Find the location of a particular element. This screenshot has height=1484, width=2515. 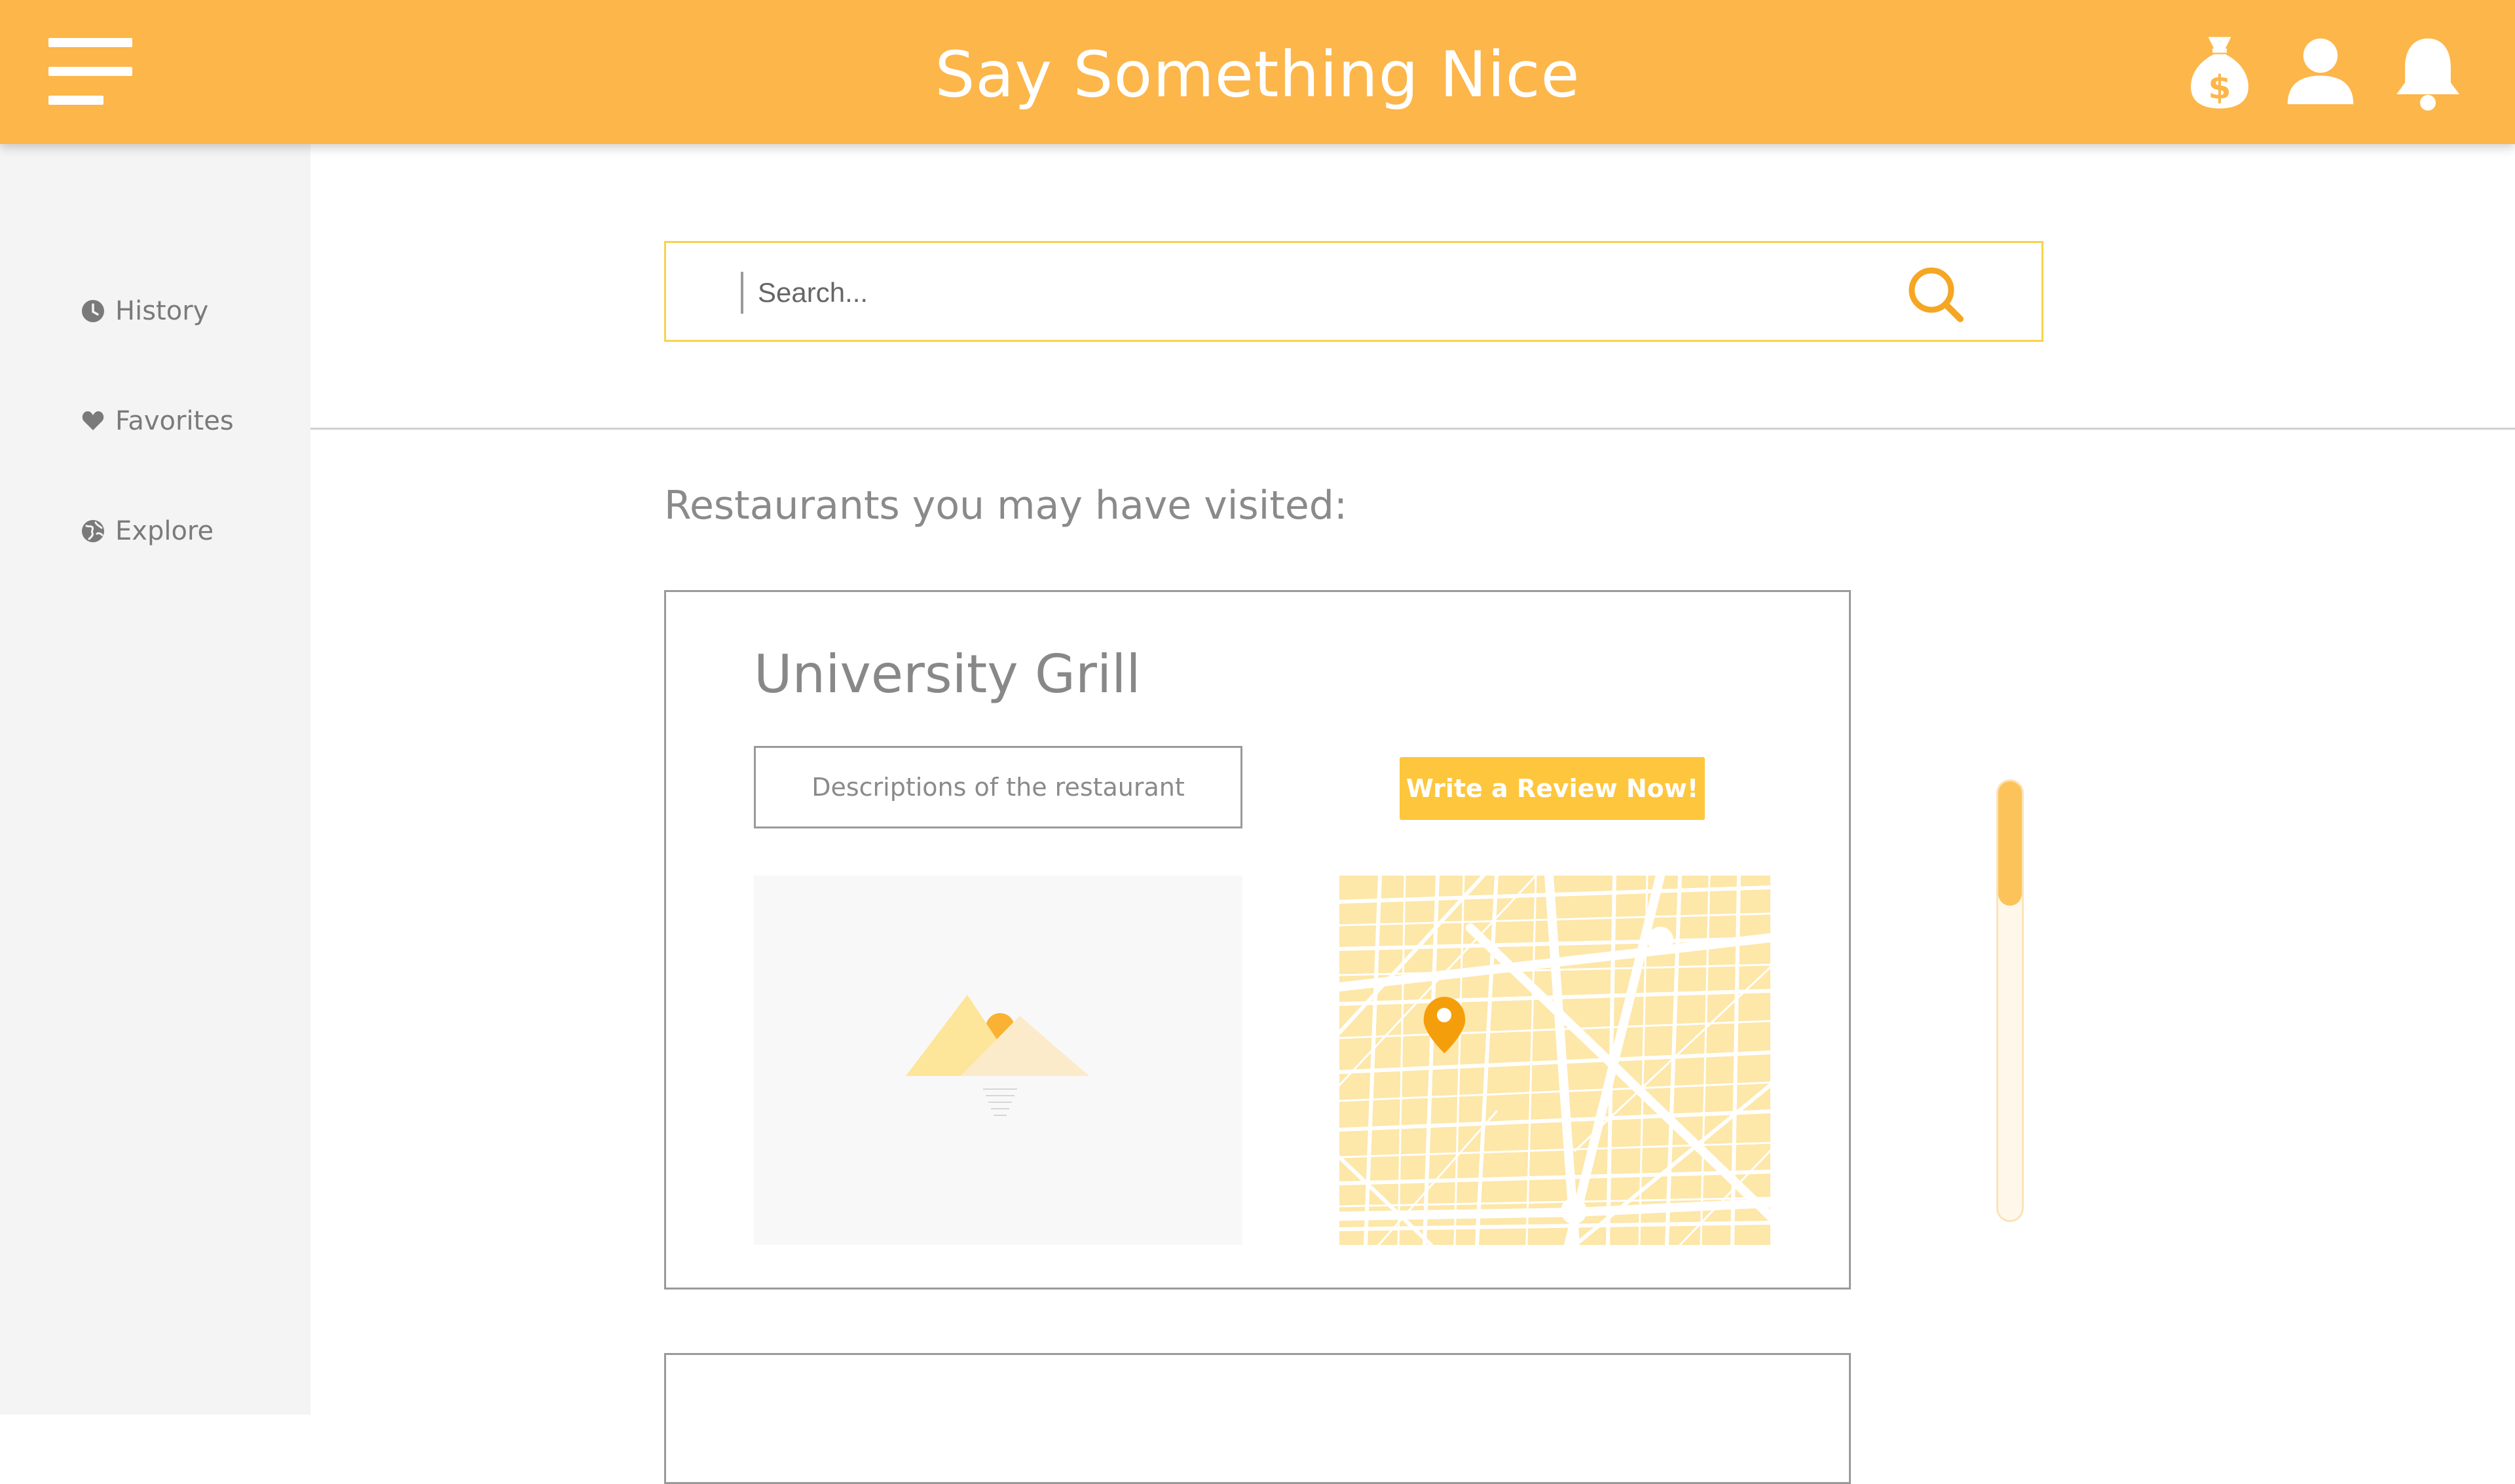

restaurant-name: University Grill is located at coordinates (947, 674).